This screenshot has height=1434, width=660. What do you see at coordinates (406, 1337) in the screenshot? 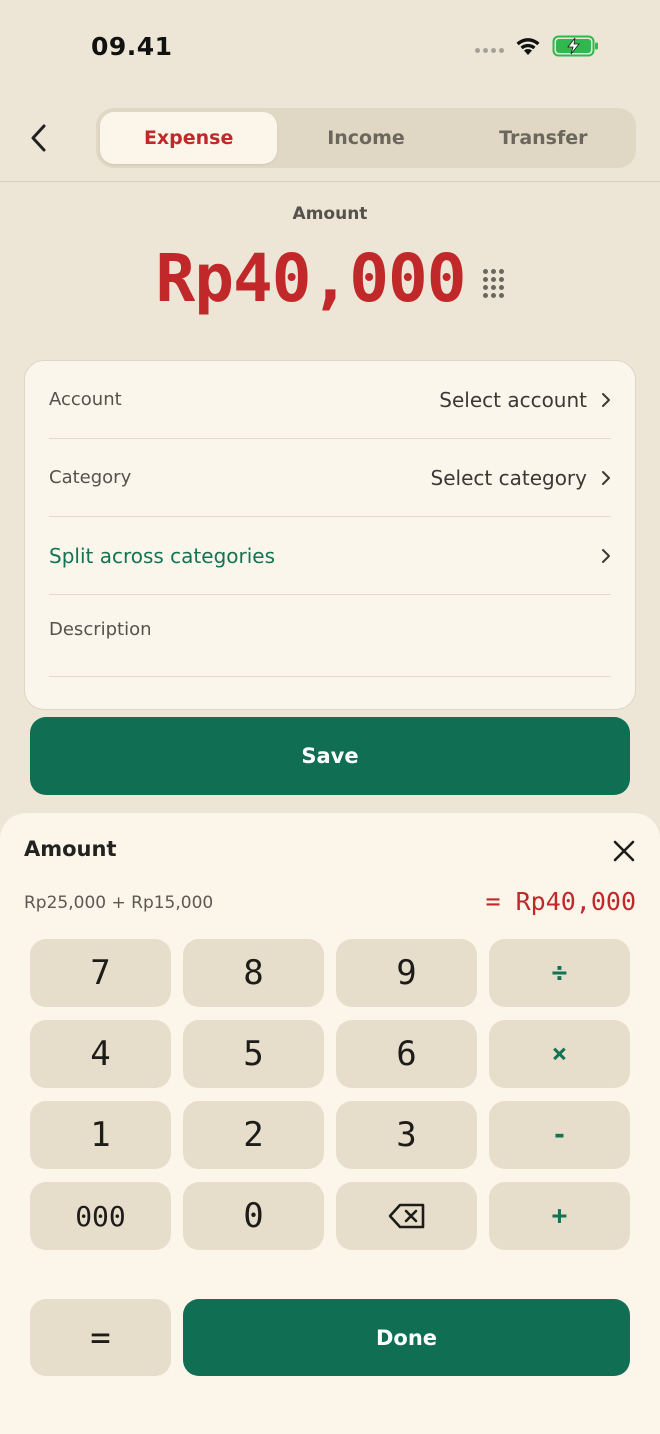
I see `done-button: Done` at bounding box center [406, 1337].